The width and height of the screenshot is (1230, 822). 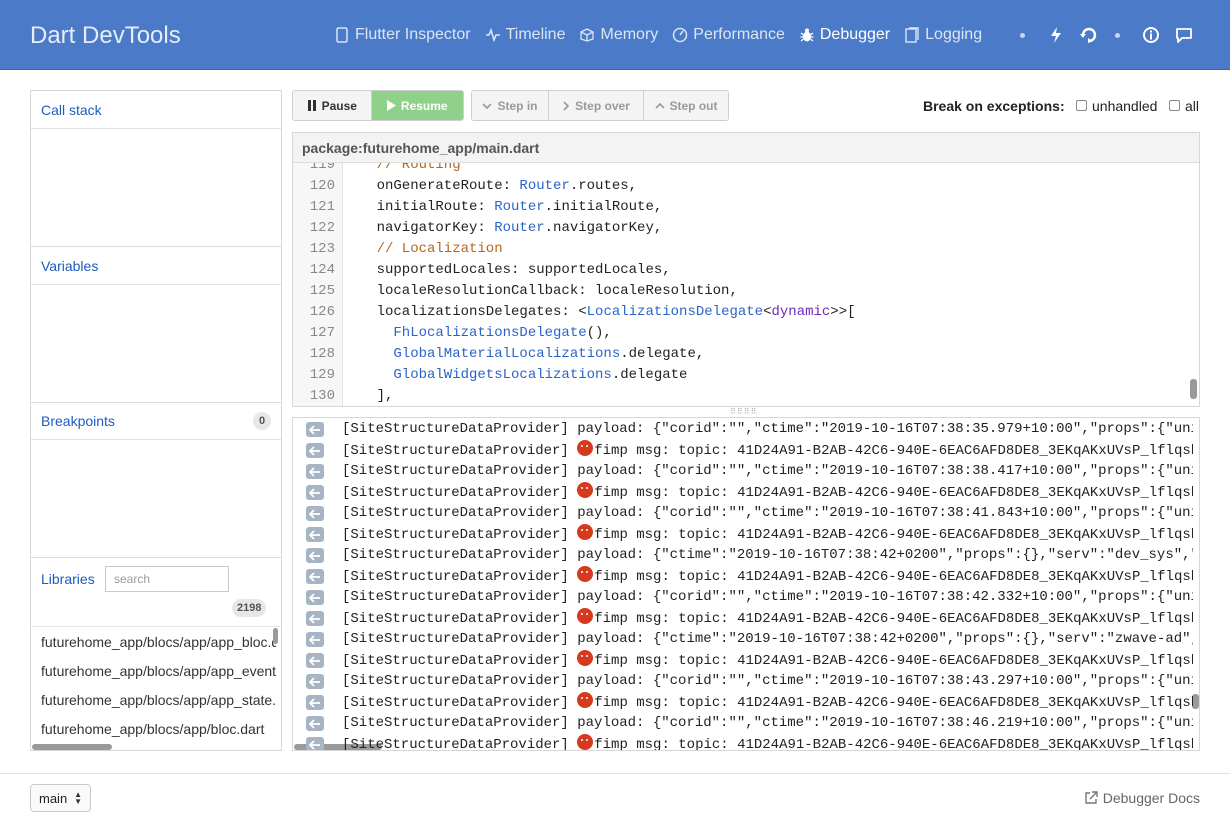 What do you see at coordinates (1184, 35) in the screenshot?
I see `feedback-icon` at bounding box center [1184, 35].